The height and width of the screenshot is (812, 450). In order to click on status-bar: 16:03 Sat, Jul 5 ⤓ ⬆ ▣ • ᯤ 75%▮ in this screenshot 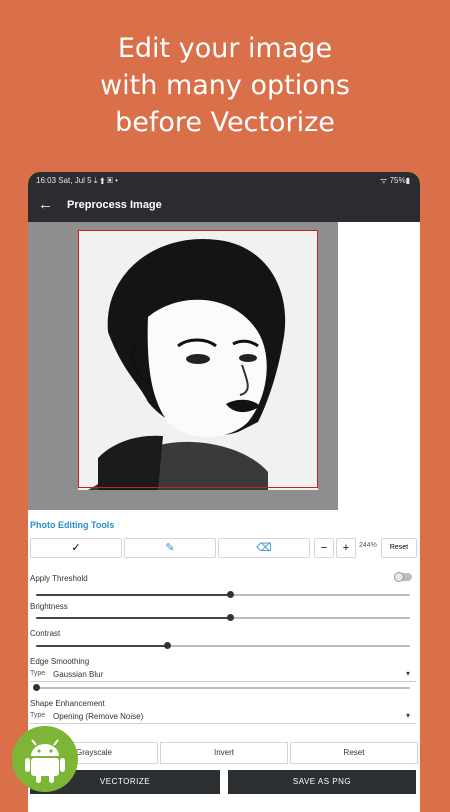, I will do `click(224, 181)`.